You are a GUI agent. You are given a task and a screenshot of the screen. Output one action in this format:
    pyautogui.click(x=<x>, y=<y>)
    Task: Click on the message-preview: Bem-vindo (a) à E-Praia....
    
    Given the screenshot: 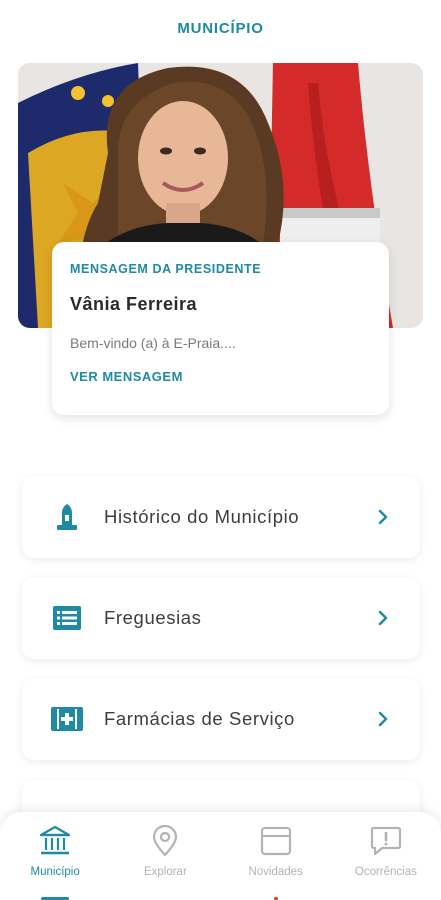 What is the action you would take?
    pyautogui.click(x=153, y=343)
    